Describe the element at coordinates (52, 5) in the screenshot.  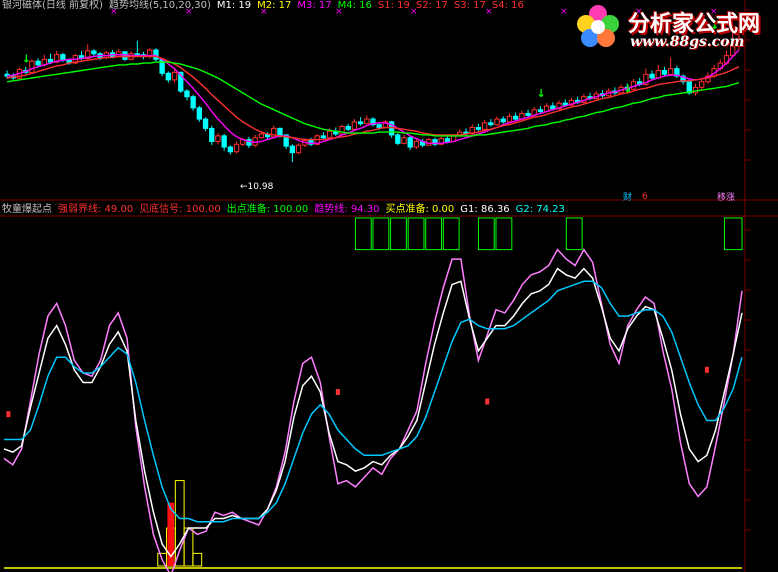
I see `stock-title: 银河磁体(日线 前复权)` at that location.